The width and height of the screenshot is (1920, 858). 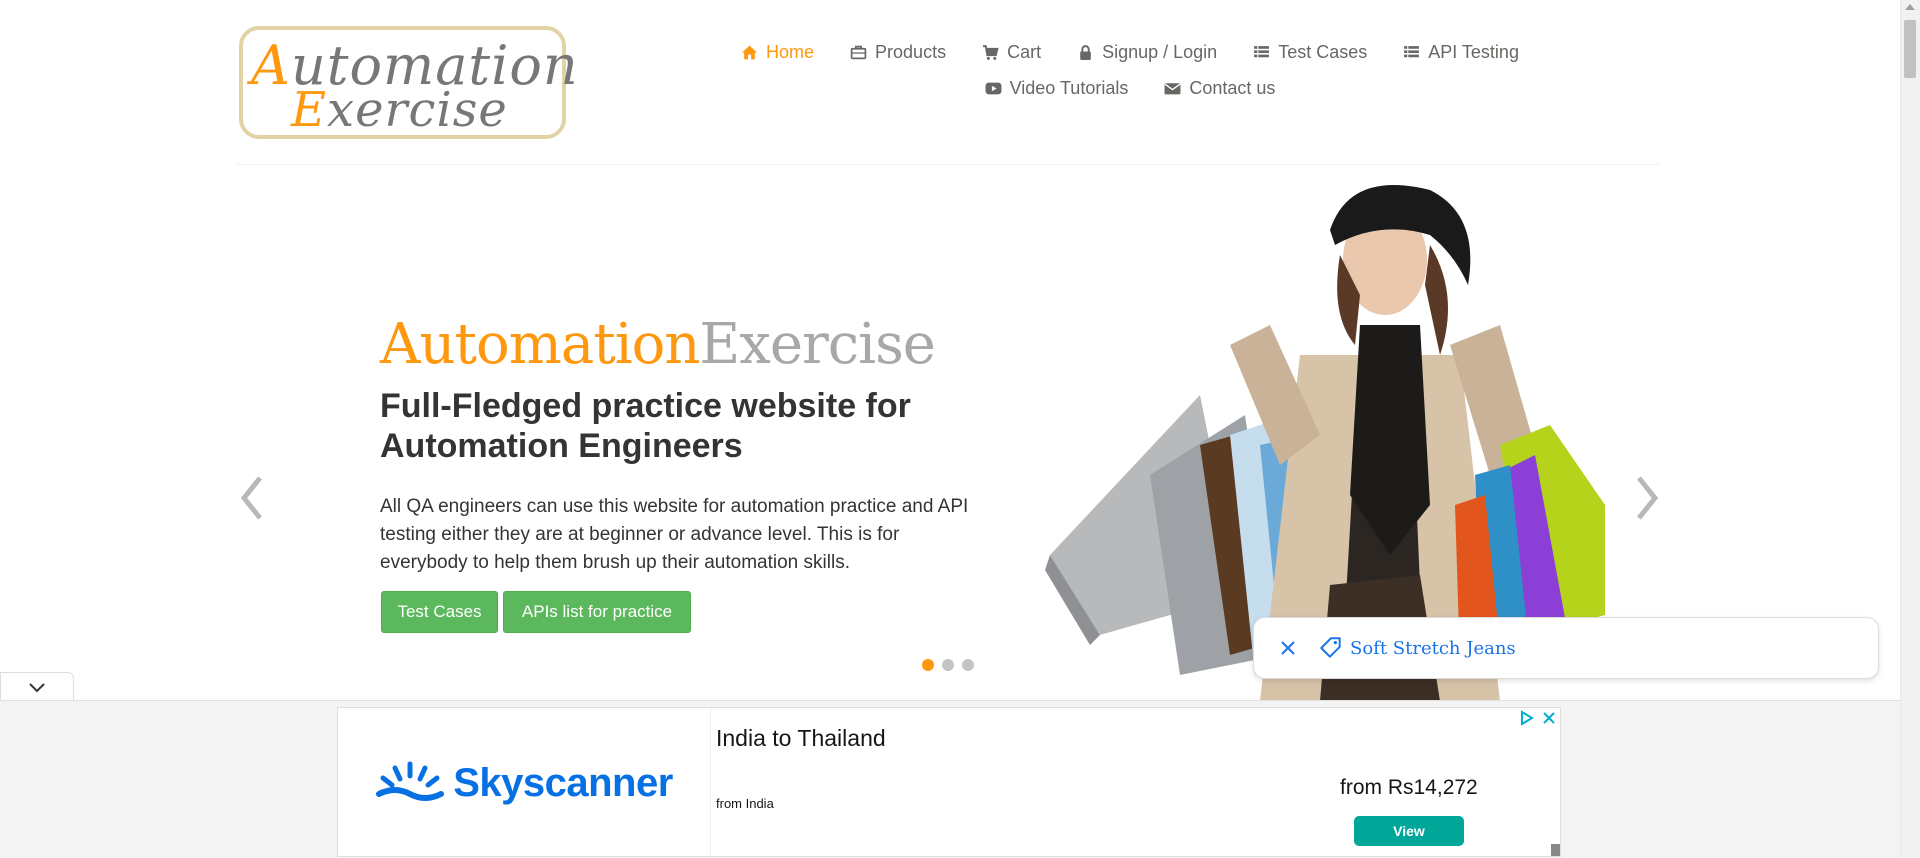 I want to click on envelope-icon, so click(x=1172, y=88).